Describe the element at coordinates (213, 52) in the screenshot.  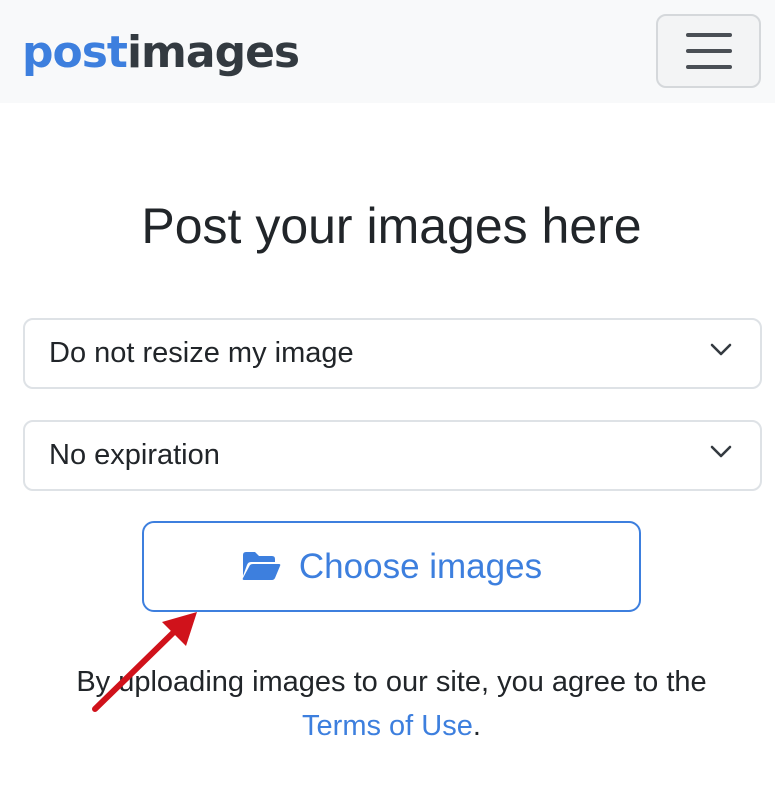
I see `logo-part-images: images` at that location.